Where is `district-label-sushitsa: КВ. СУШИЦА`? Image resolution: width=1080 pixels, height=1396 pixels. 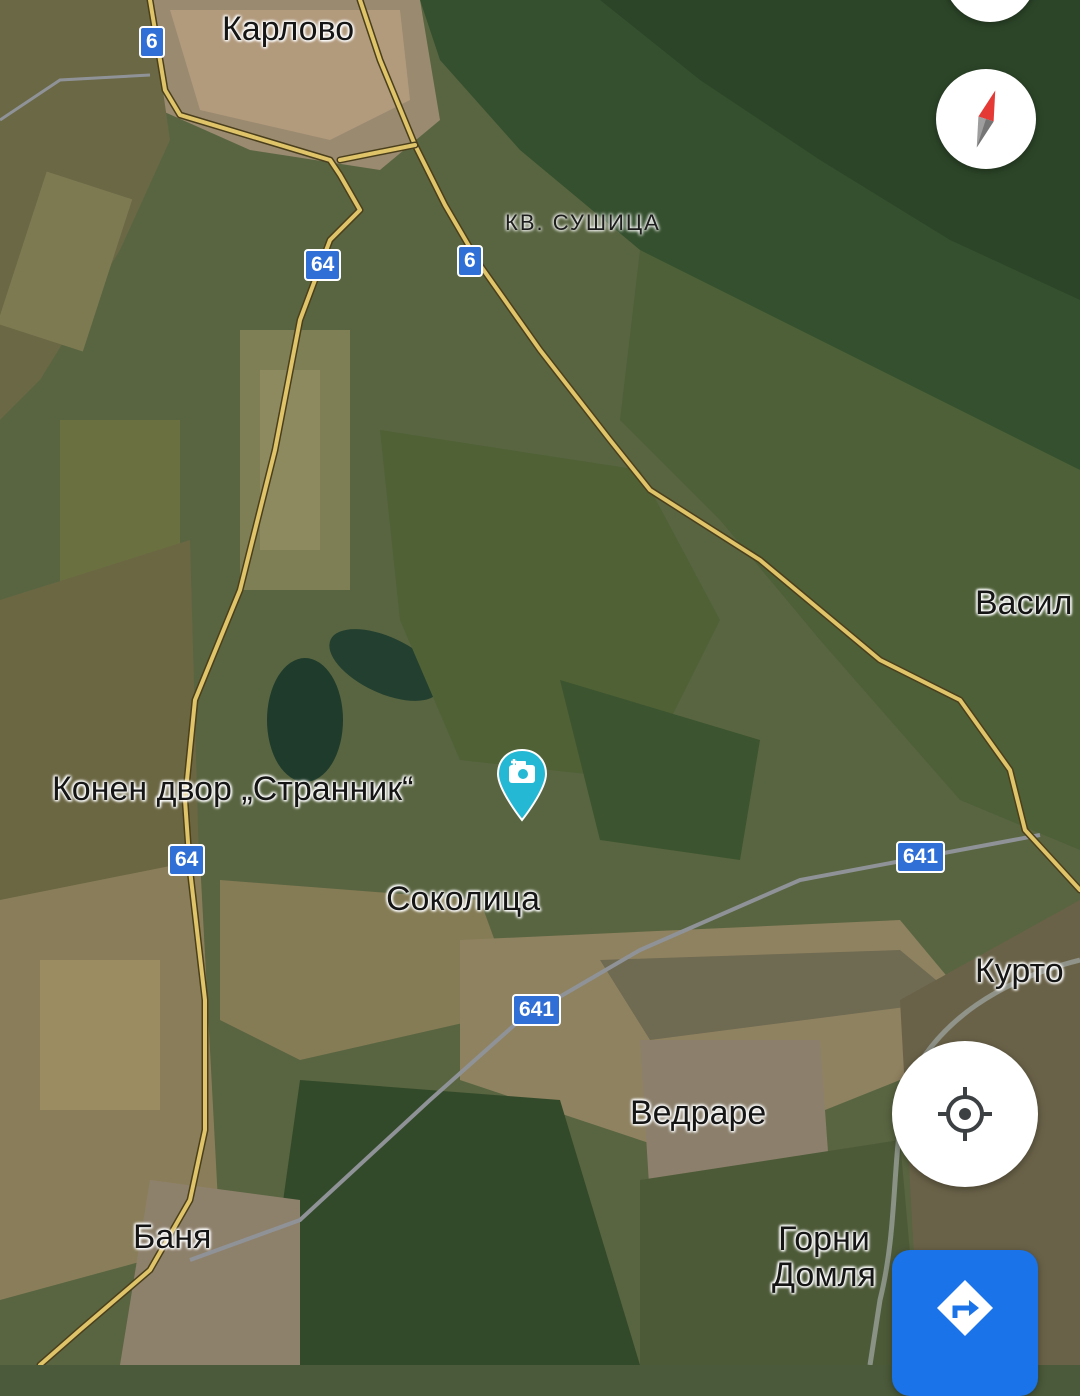
district-label-sushitsa: КВ. СУШИЦА is located at coordinates (583, 223).